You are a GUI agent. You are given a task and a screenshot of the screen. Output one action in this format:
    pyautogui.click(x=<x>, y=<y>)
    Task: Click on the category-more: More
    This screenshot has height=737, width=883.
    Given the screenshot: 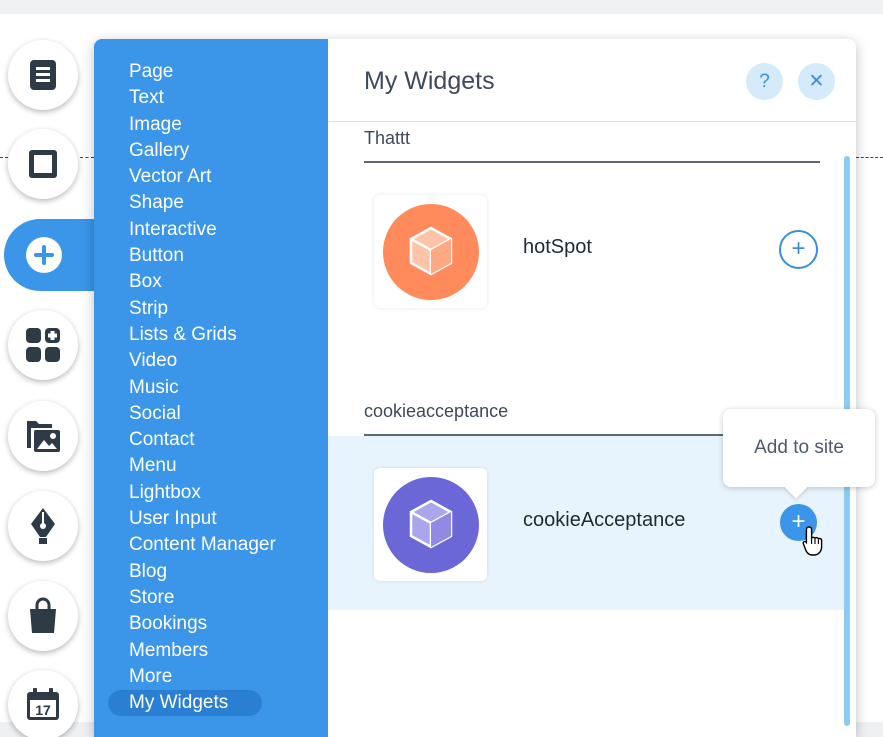 What is the action you would take?
    pyautogui.click(x=202, y=677)
    